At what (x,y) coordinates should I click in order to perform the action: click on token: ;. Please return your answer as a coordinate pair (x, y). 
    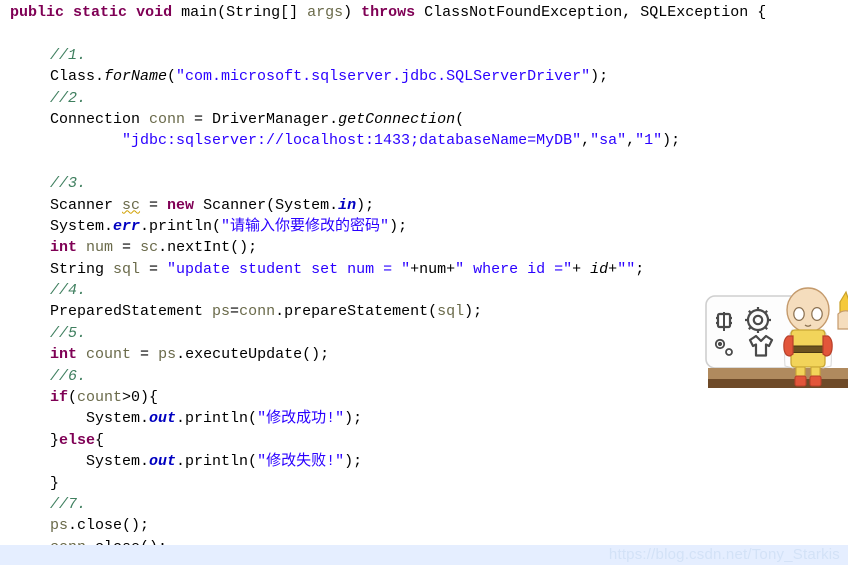
    Looking at the image, I should click on (640, 269).